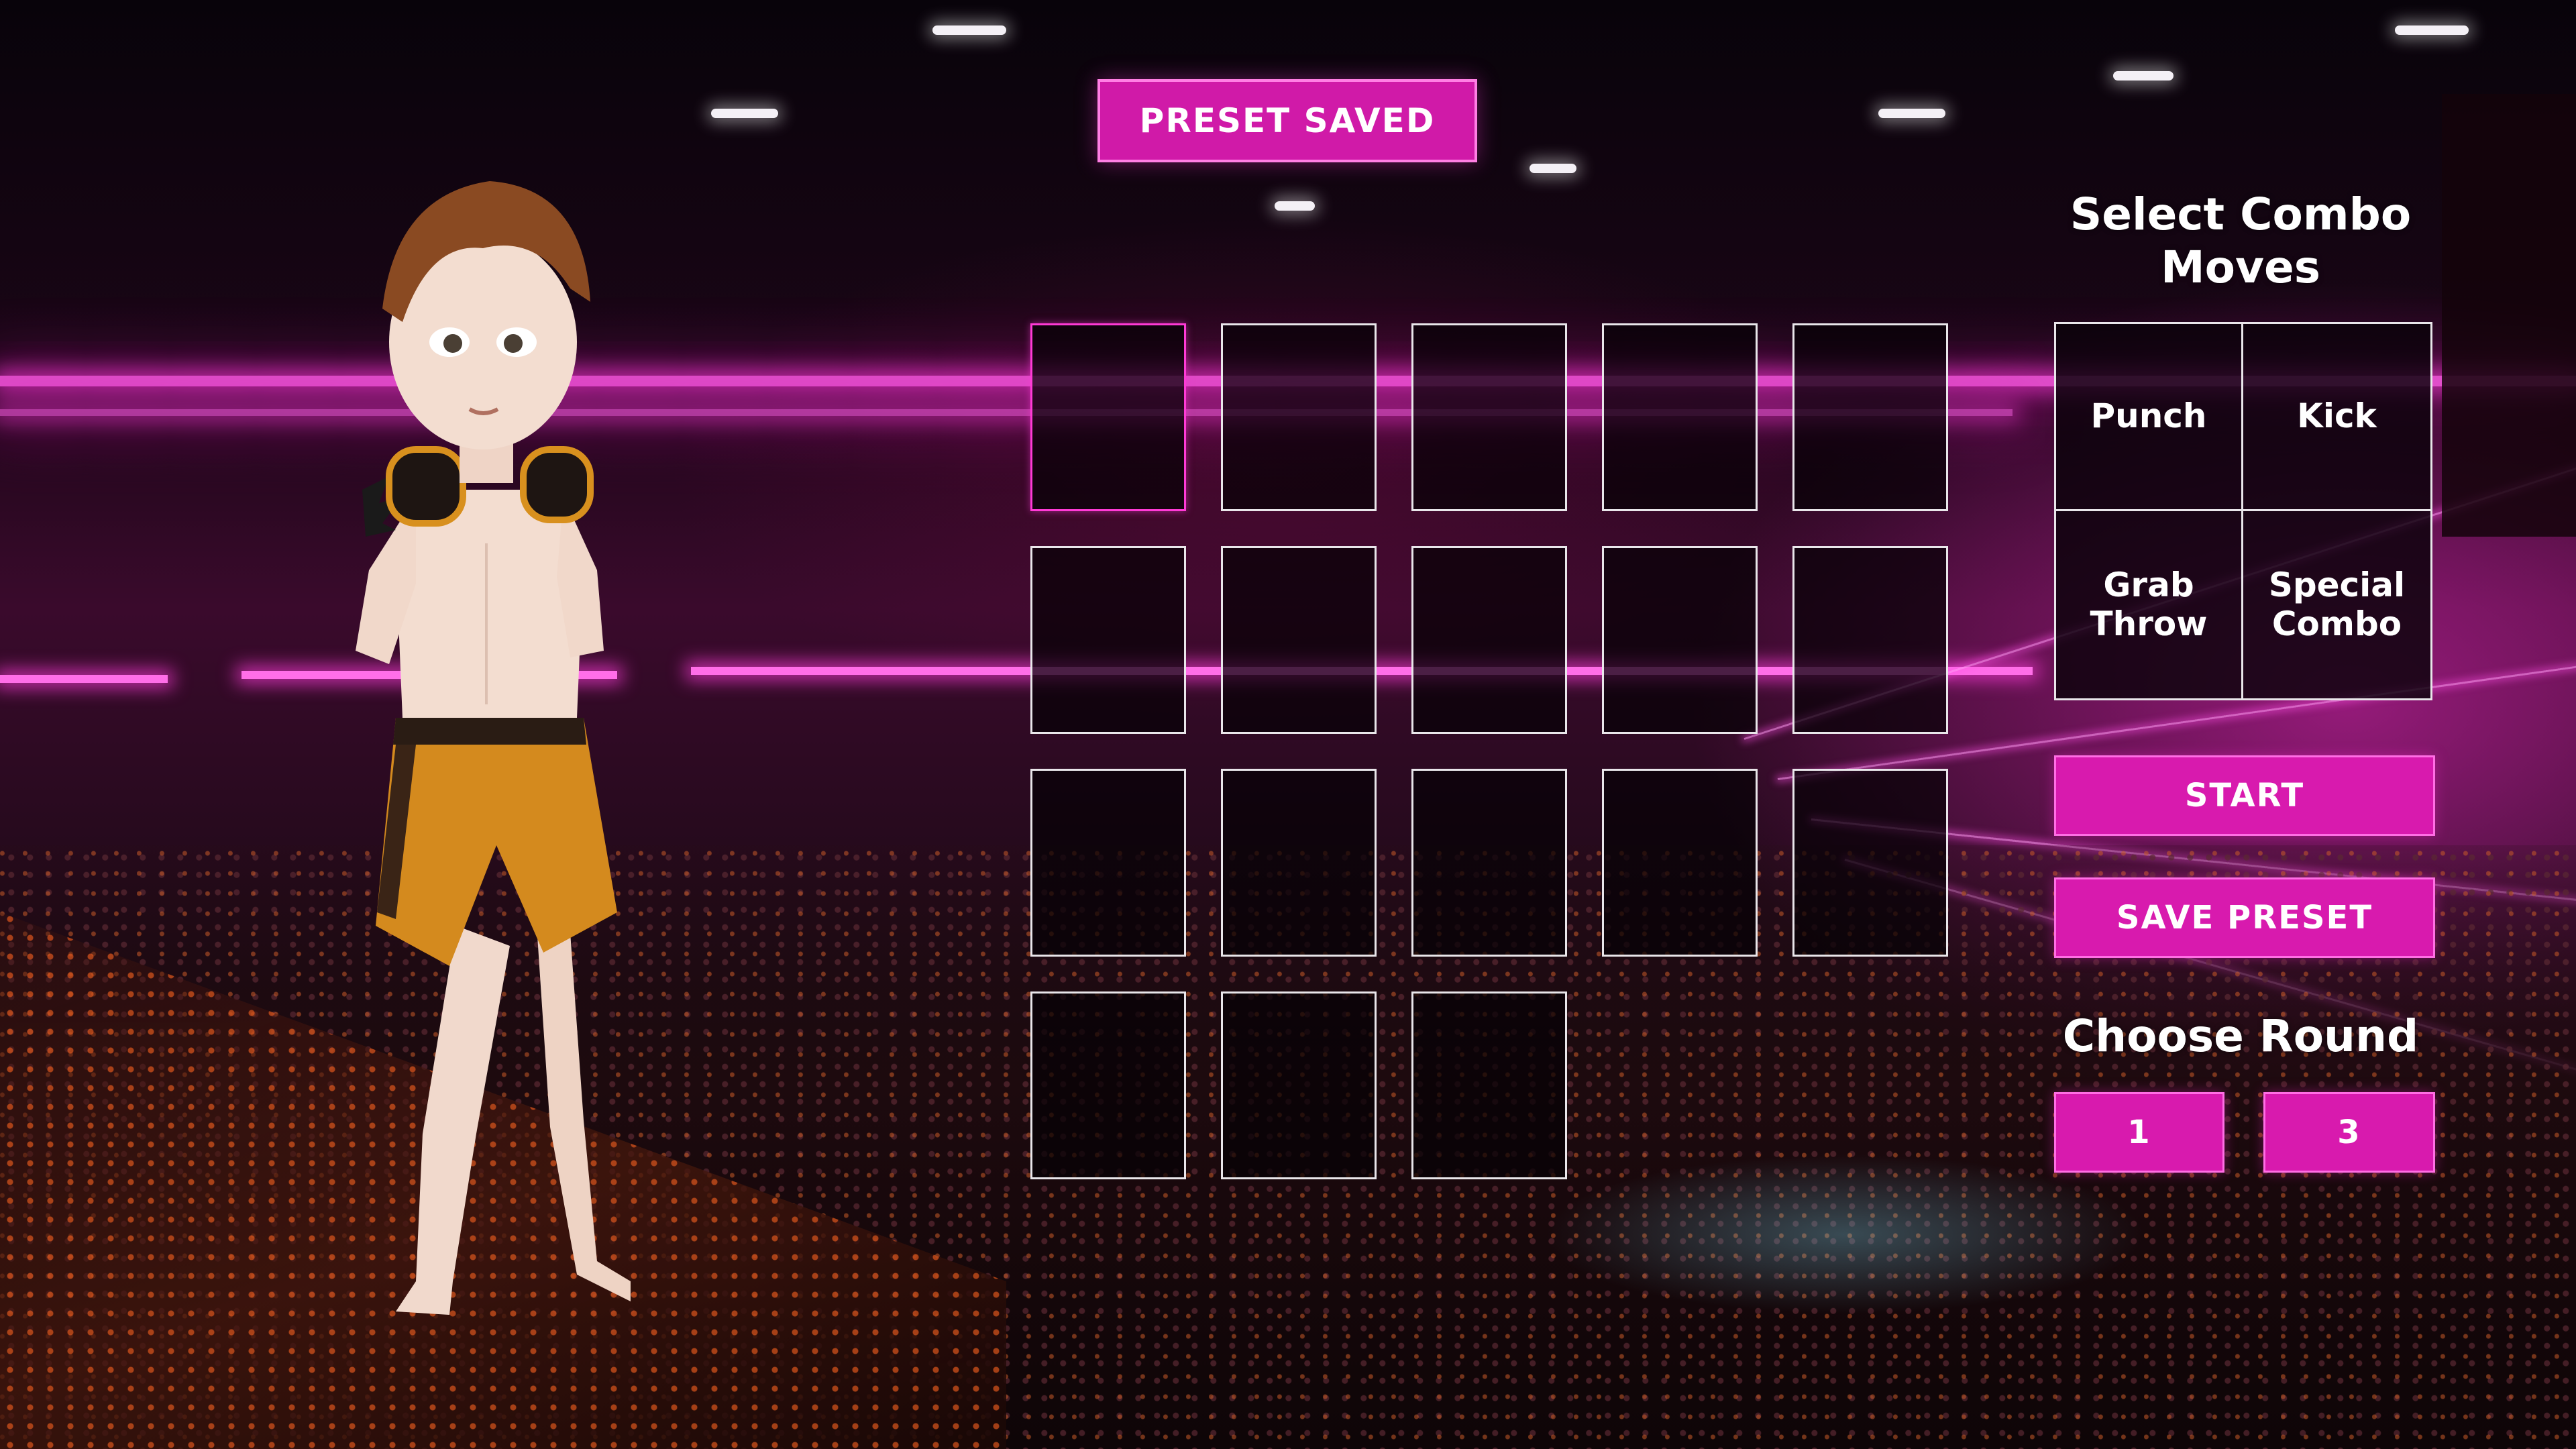 This screenshot has height=1449, width=2576. Describe the element at coordinates (1845, 1234) in the screenshot. I see `ring-spotlight` at that location.